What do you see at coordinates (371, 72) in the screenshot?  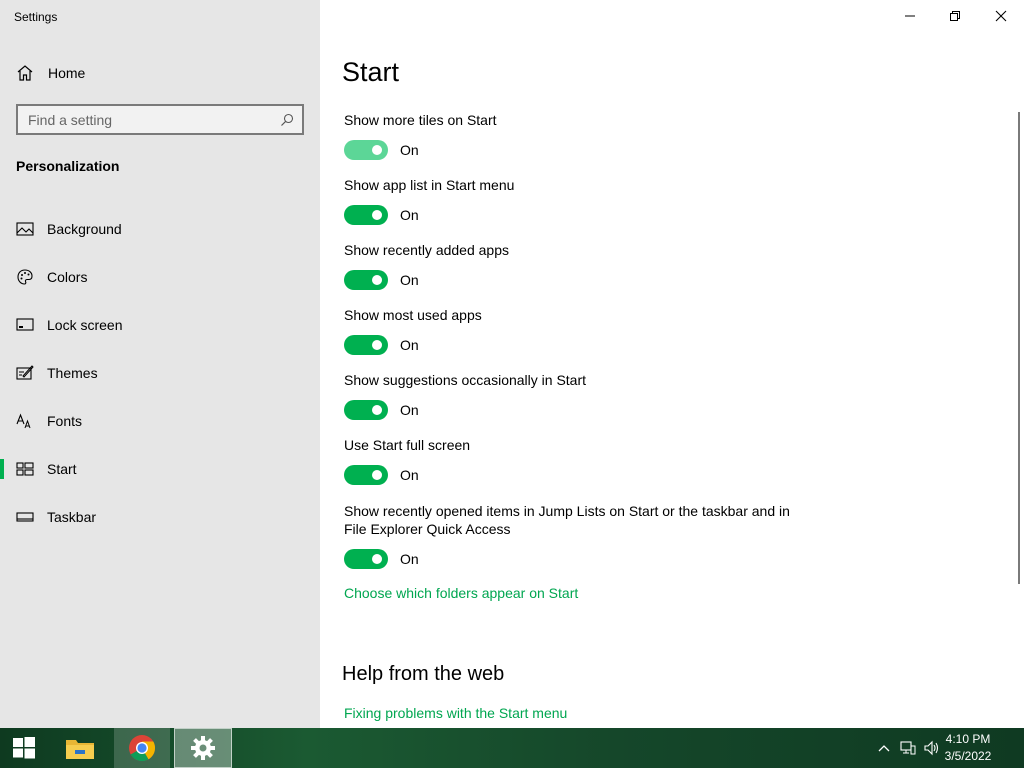 I see `page-title: Start` at bounding box center [371, 72].